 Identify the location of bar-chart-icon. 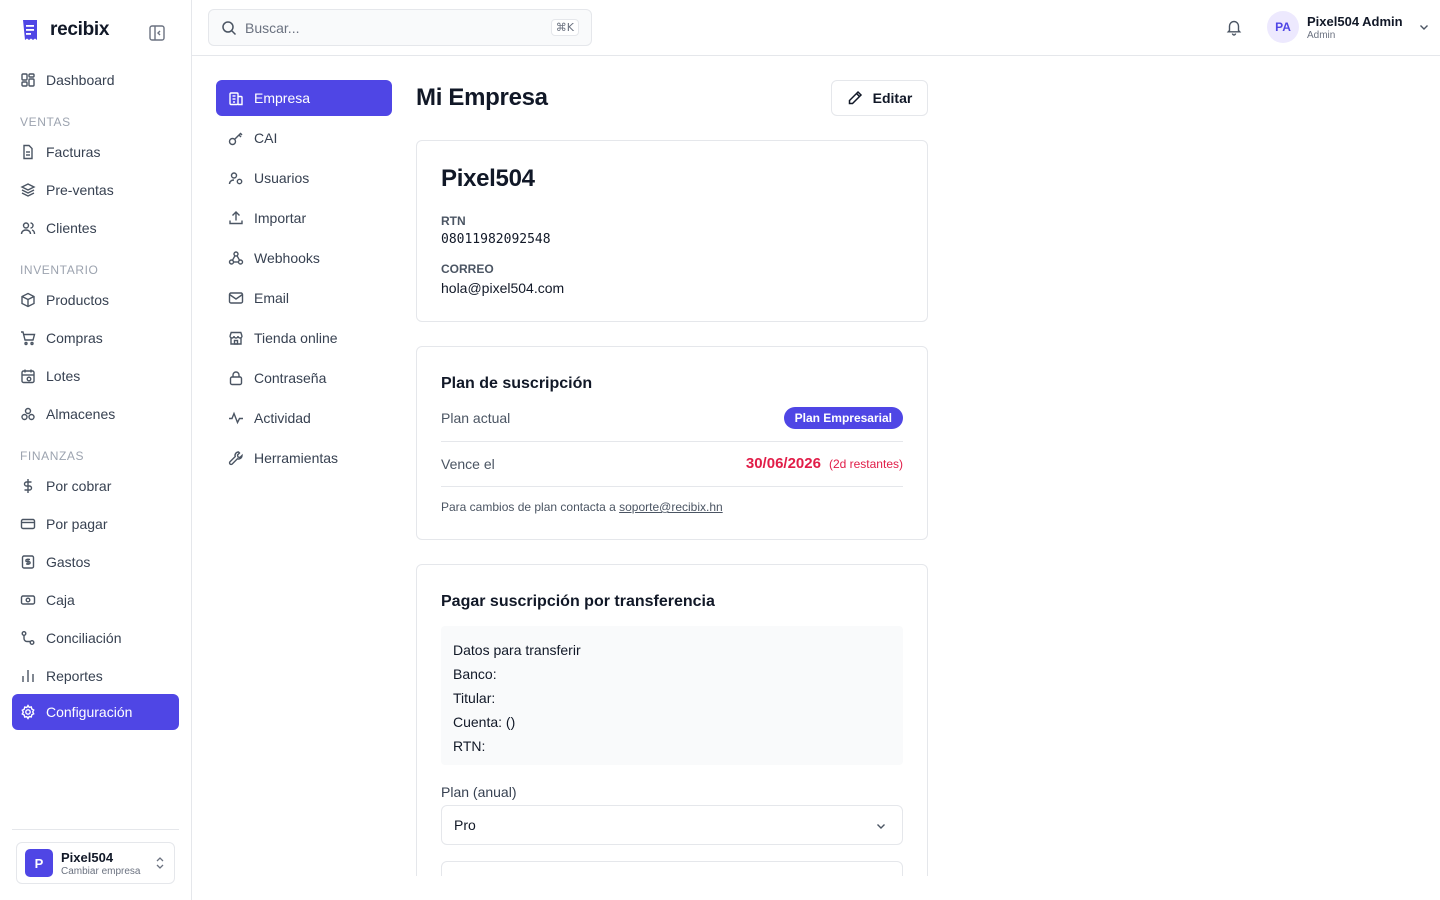
(28, 676).